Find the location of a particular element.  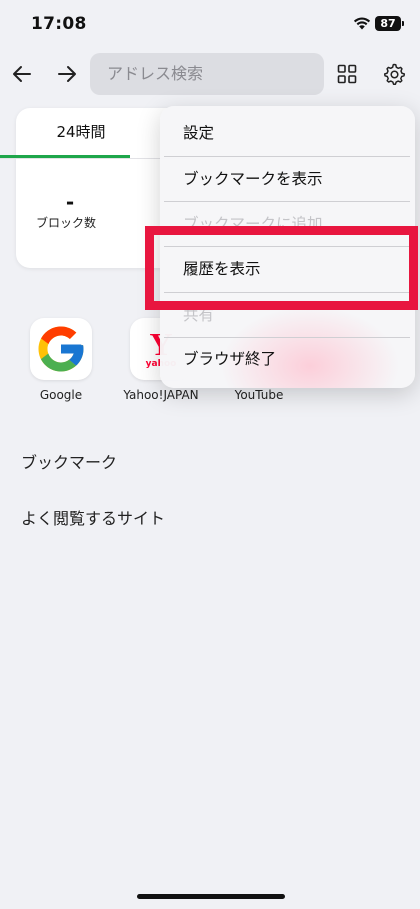

tabs-grid-icon is located at coordinates (347, 74).